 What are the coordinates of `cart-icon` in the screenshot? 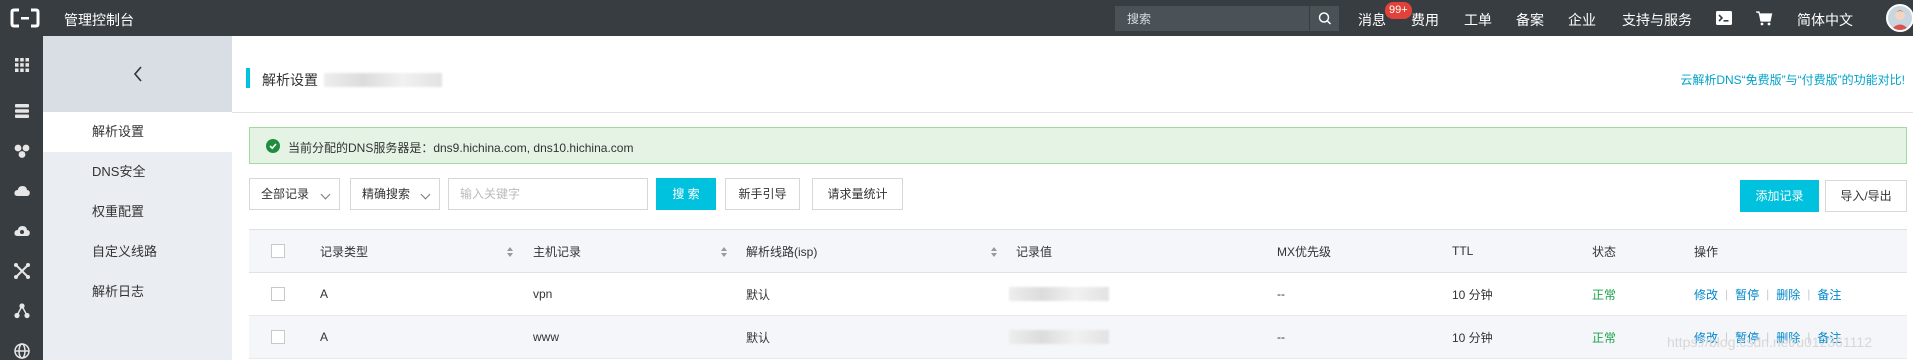 It's located at (1764, 18).